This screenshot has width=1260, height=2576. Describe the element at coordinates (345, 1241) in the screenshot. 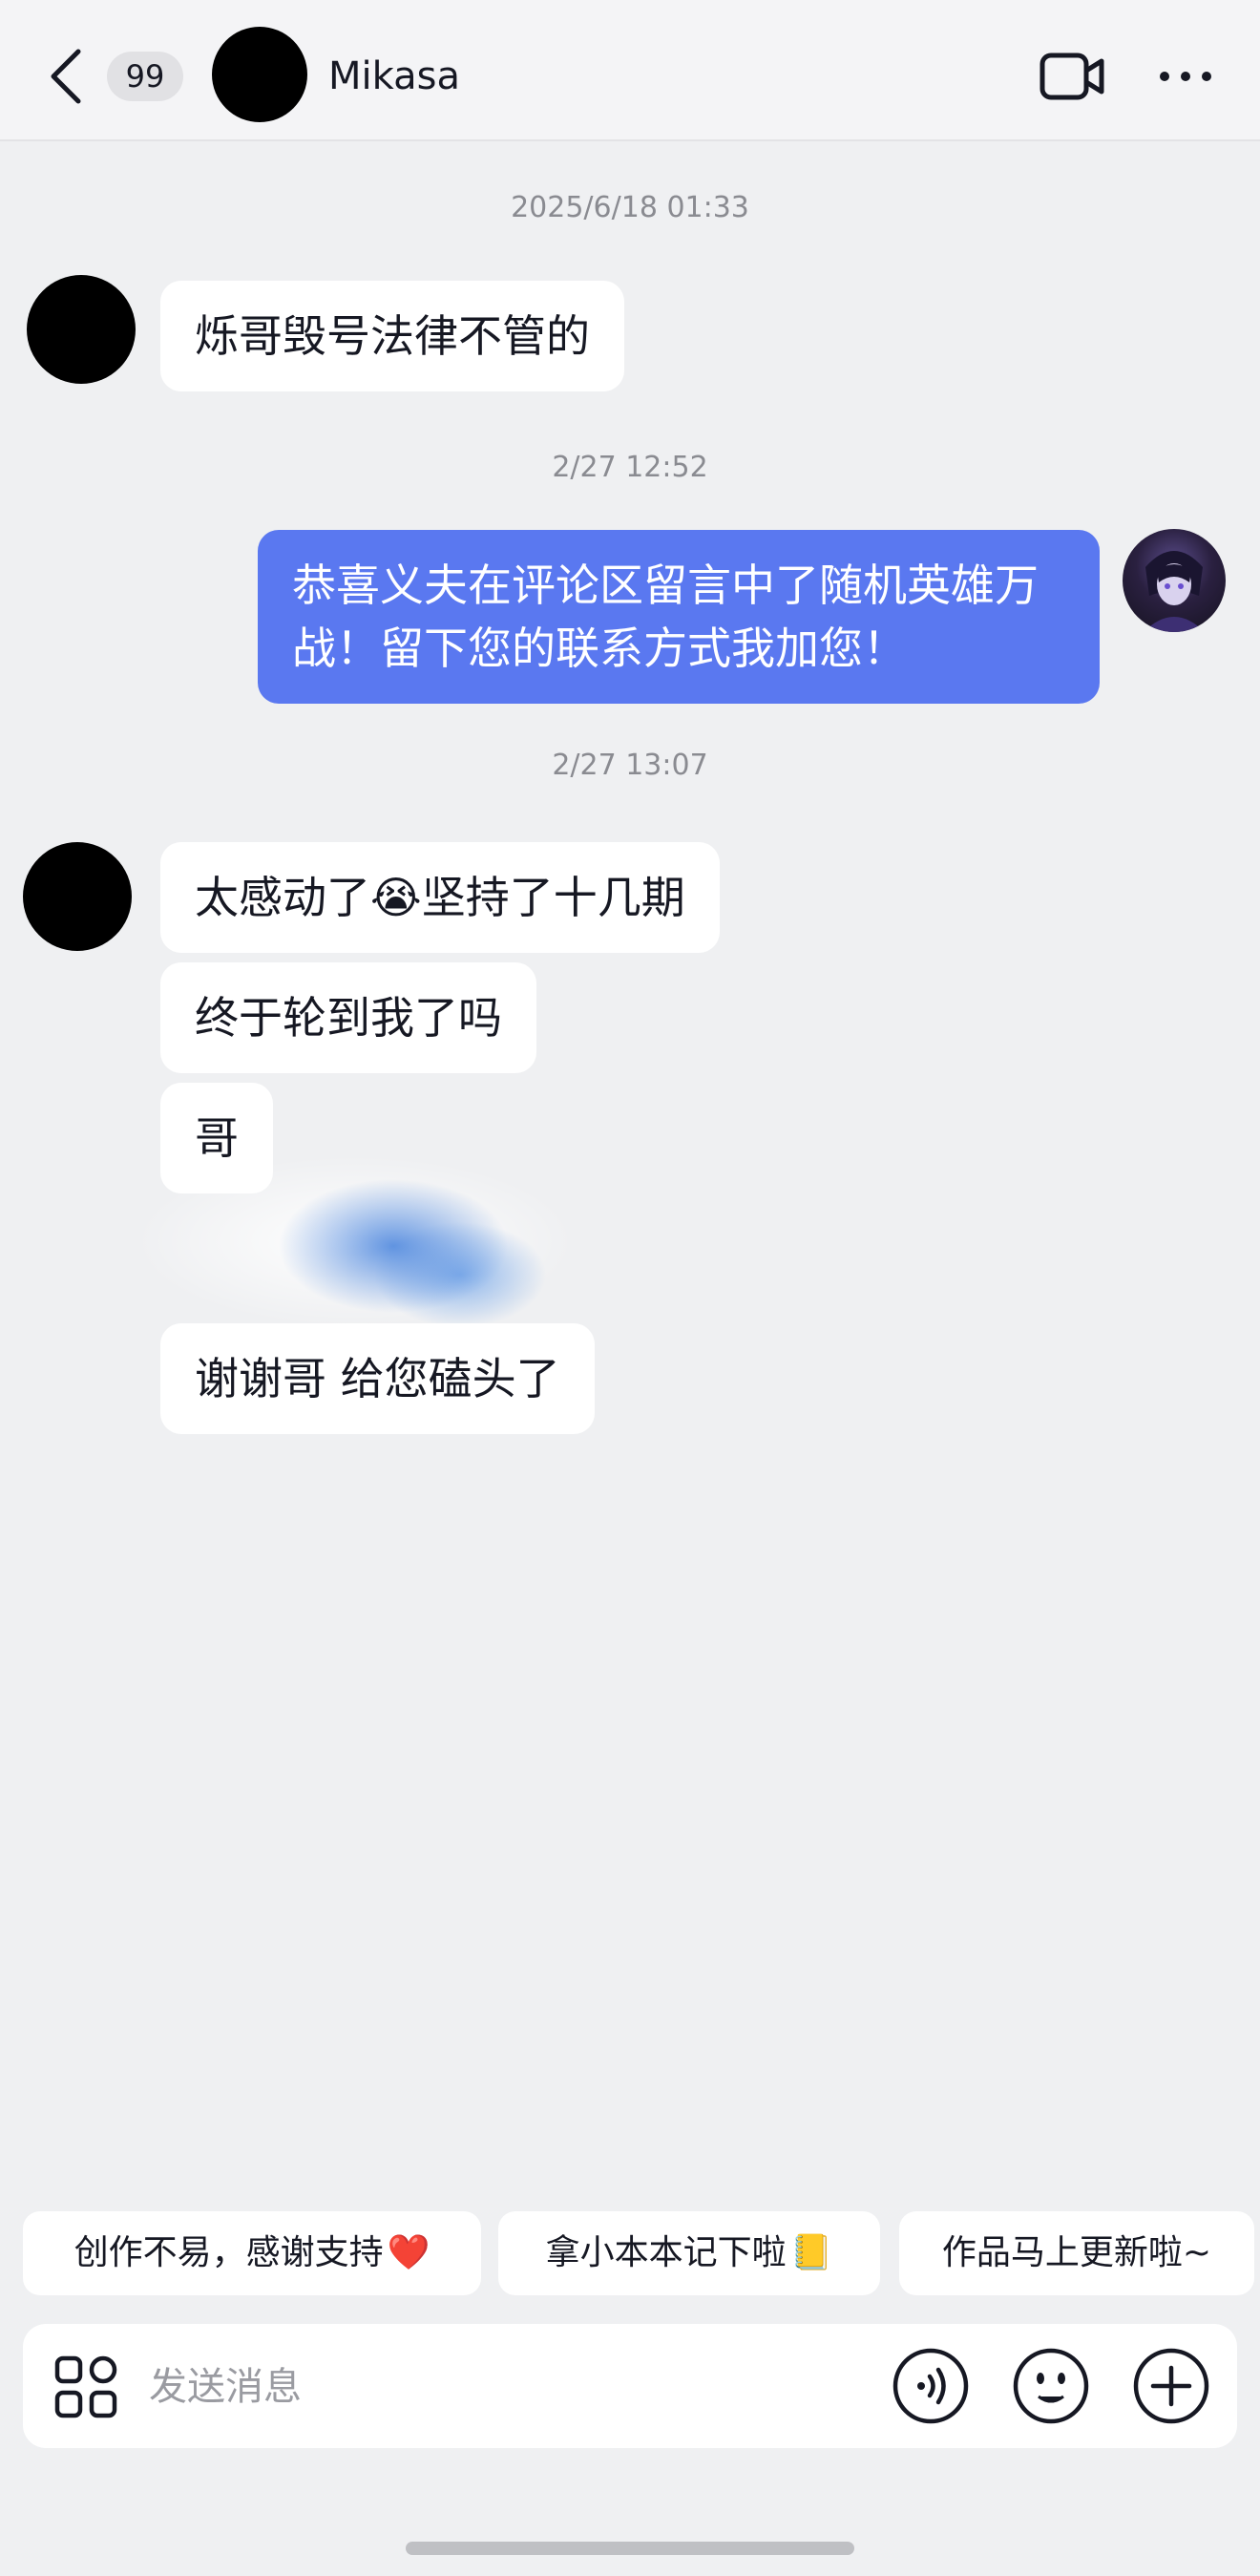

I see `redacted-message` at that location.